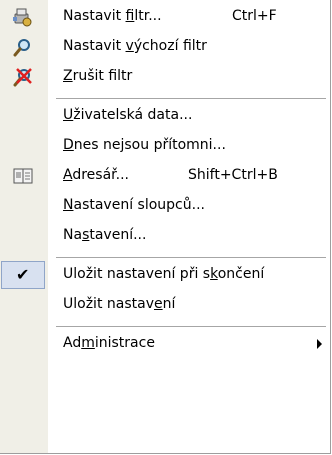 The height and width of the screenshot is (455, 332). Describe the element at coordinates (254, 16) in the screenshot. I see `shortcut-label: Ctrl+F` at that location.